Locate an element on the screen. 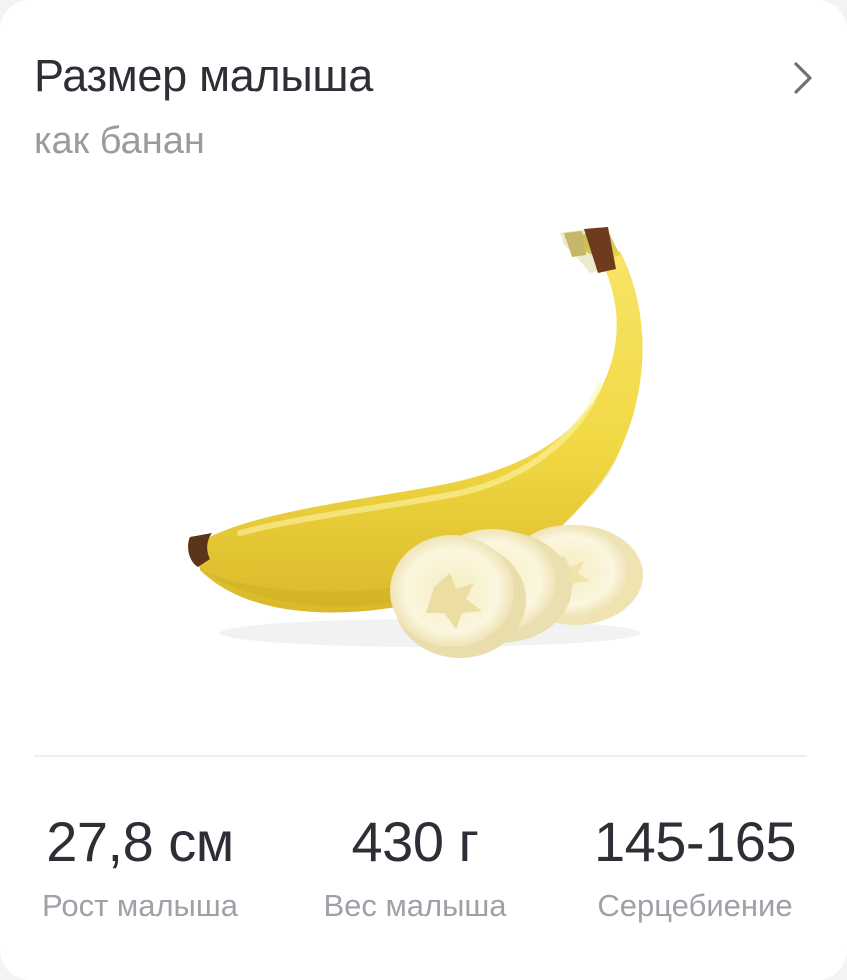 Image resolution: width=847 pixels, height=980 pixels. stat-weight-value: 430 г is located at coordinates (415, 841).